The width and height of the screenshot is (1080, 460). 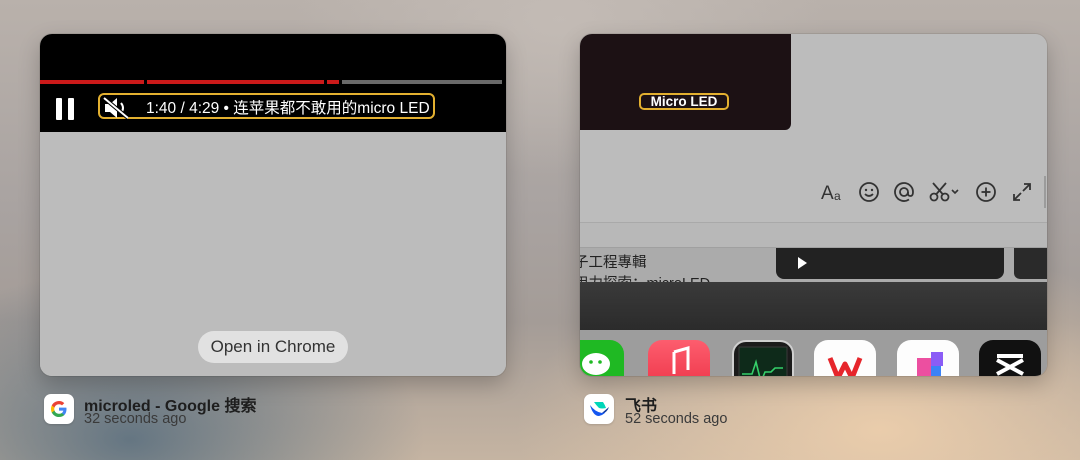 I want to click on play-icon, so click(x=802, y=263).